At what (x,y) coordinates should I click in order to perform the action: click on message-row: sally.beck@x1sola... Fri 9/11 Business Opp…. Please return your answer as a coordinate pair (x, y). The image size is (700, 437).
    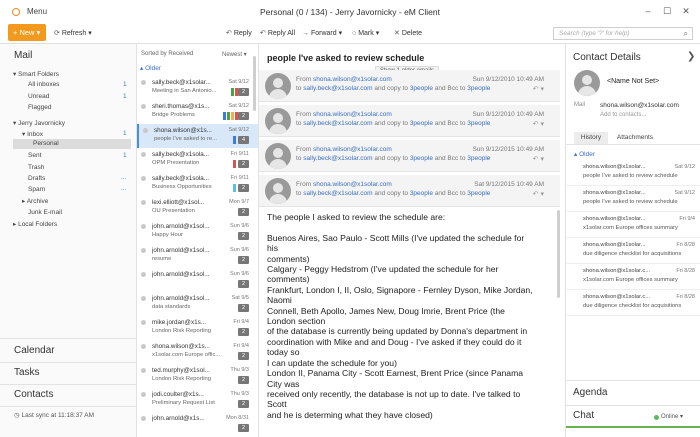
    Looking at the image, I should click on (197, 184).